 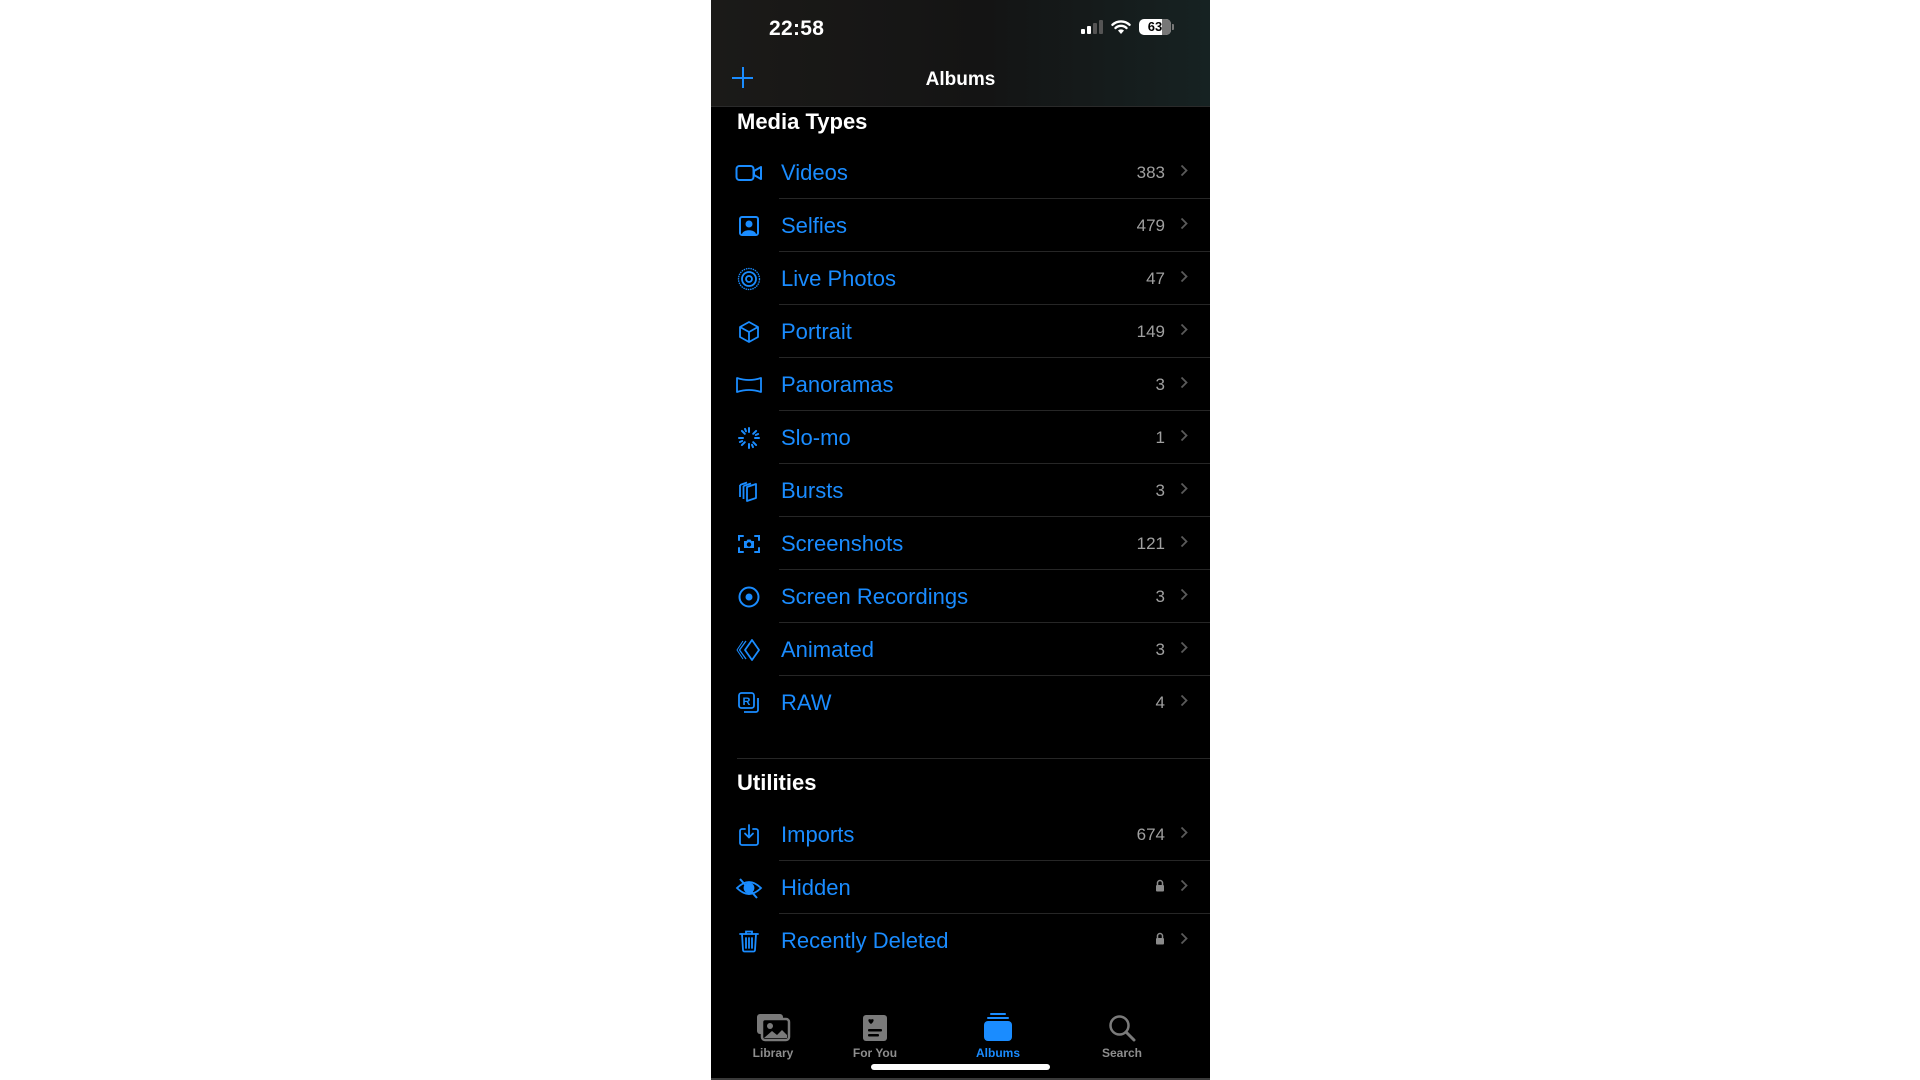 I want to click on album-label: Hidden, so click(x=816, y=887).